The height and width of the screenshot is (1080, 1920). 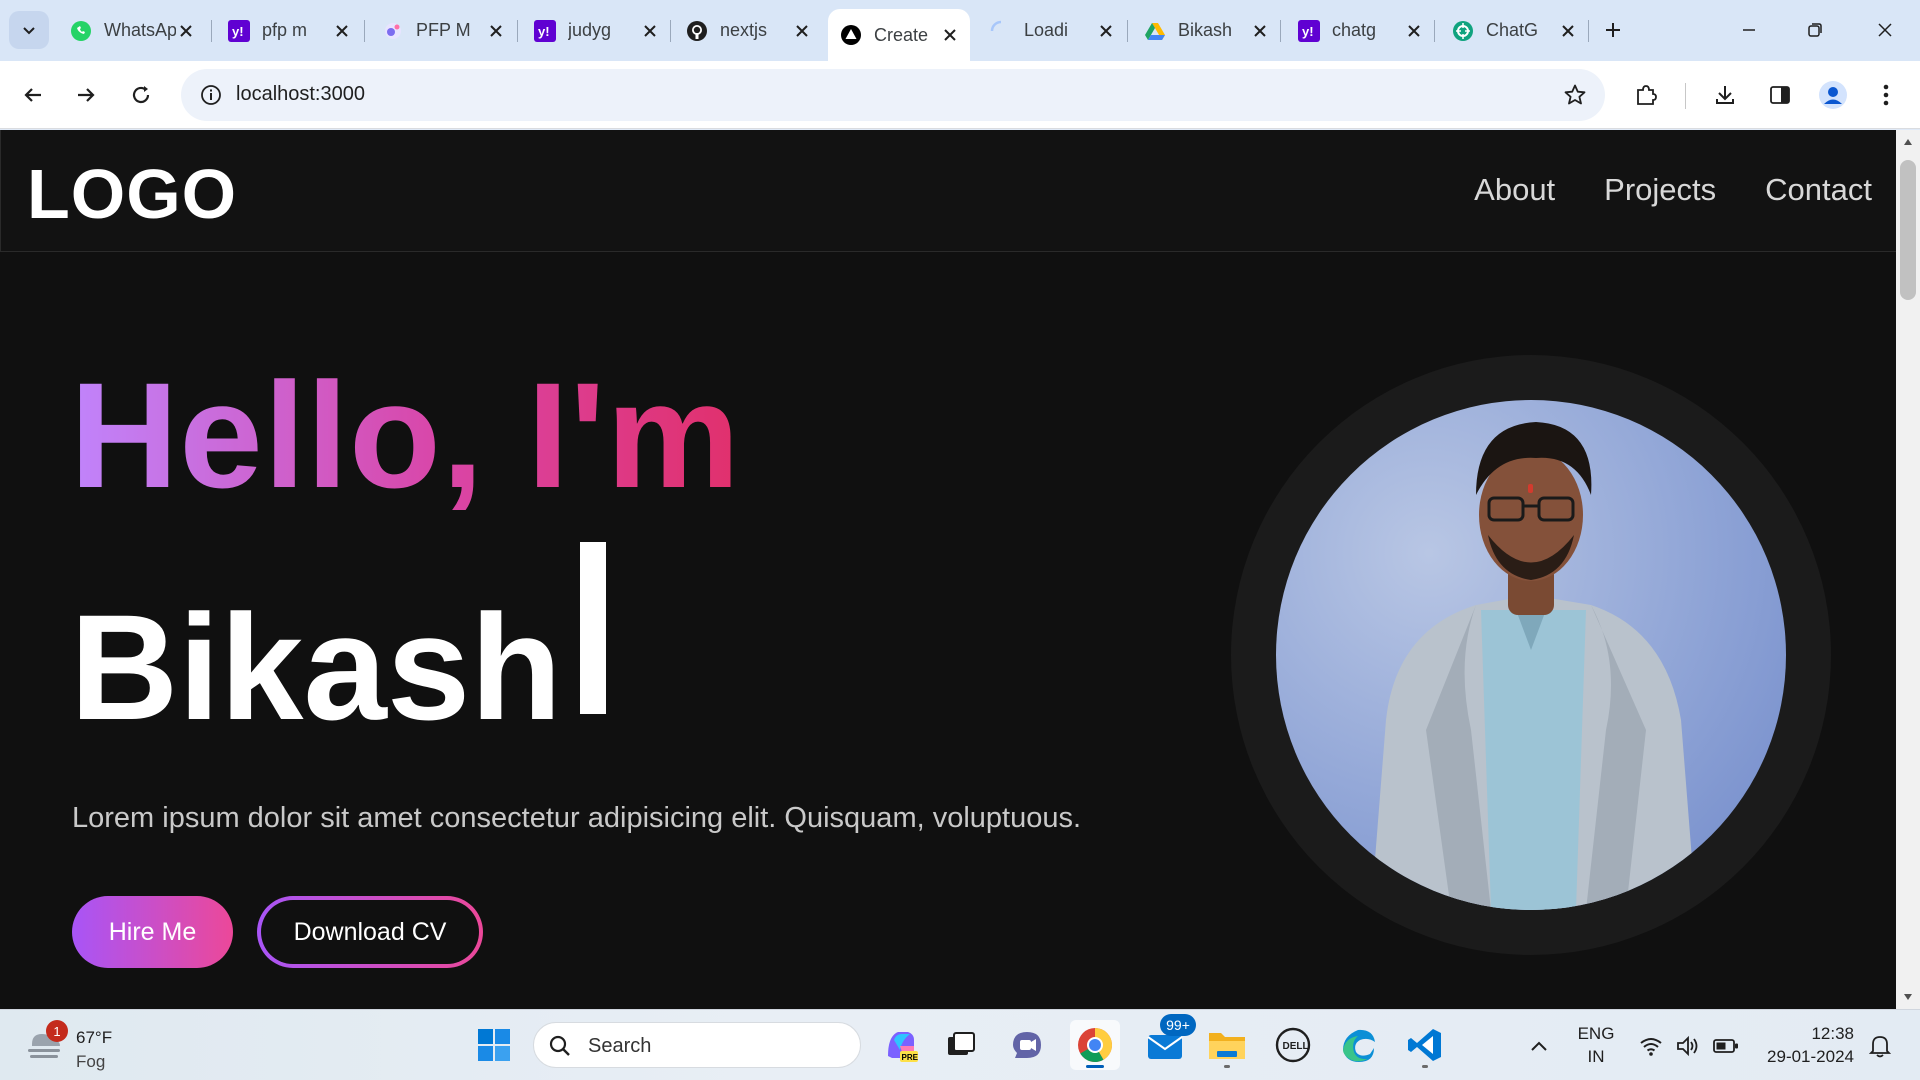 I want to click on toolbar-divider, so click(x=1685, y=96).